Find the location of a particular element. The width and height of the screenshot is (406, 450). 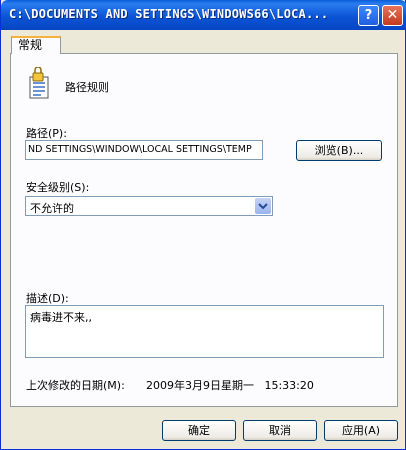

path-rule-icon is located at coordinates (39, 82).